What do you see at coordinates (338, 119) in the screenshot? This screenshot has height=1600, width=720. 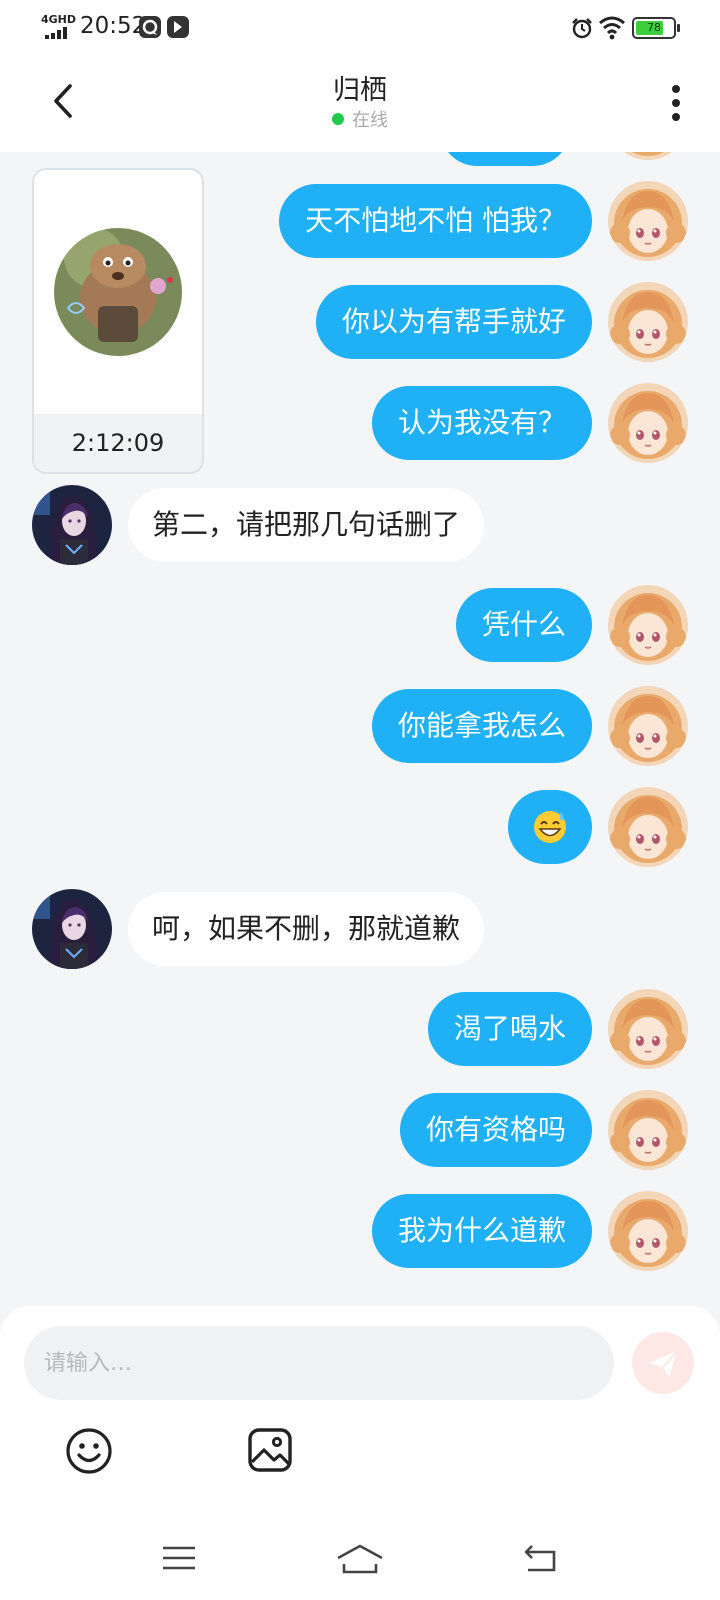 I see `online-dot-icon` at bounding box center [338, 119].